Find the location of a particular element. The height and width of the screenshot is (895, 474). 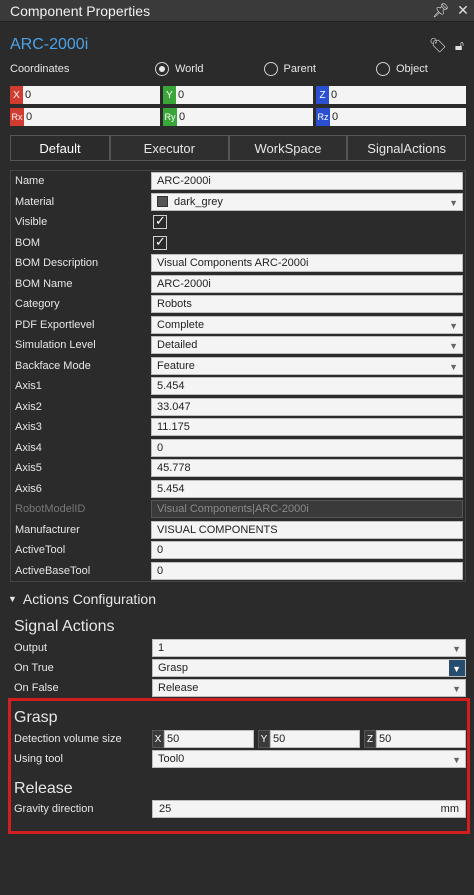

property-label: Axis3 is located at coordinates (28, 427).